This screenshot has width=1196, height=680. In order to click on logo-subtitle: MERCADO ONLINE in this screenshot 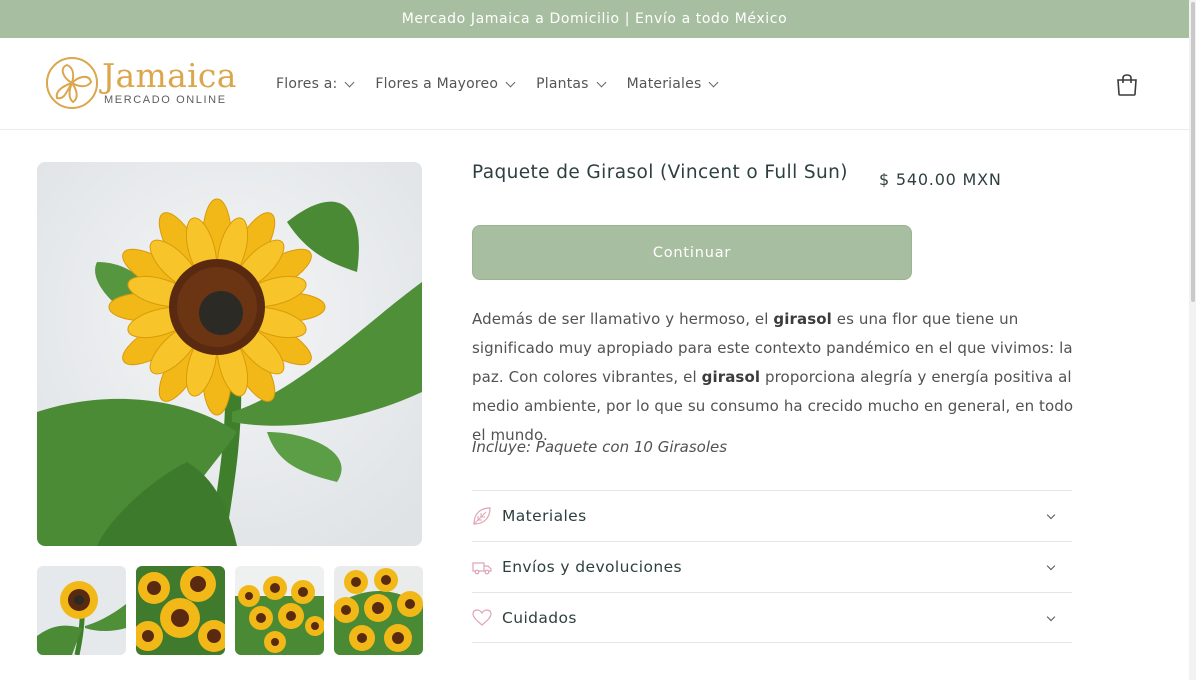, I will do `click(165, 100)`.